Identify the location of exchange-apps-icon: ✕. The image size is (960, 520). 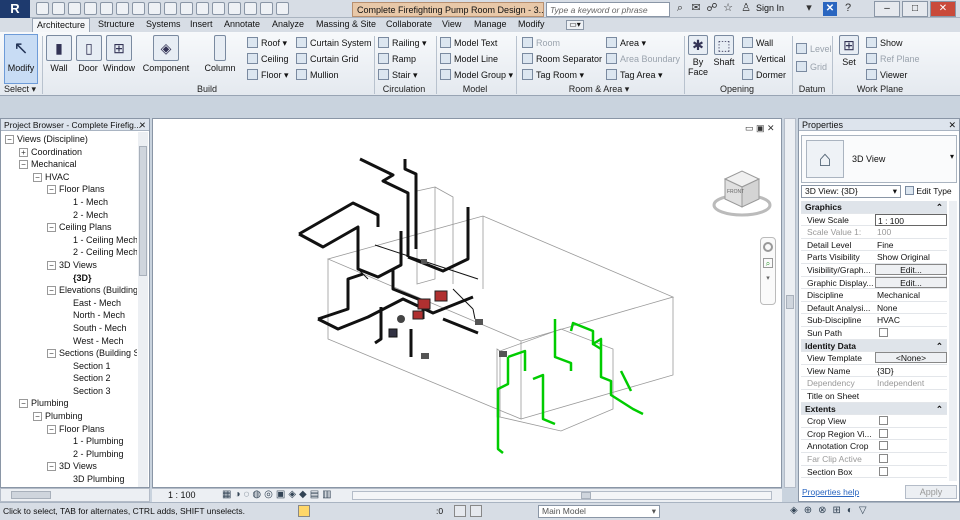
(830, 9).